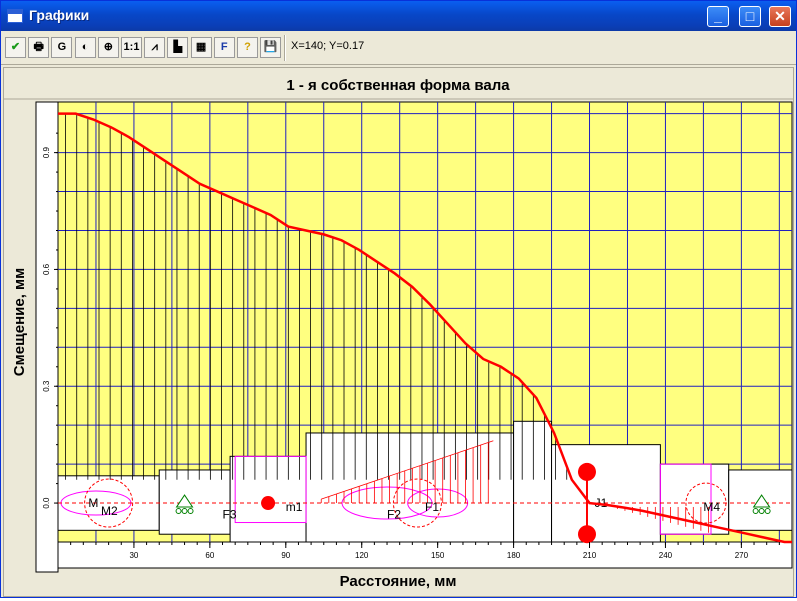 This screenshot has width=797, height=601. Describe the element at coordinates (46, 386) in the screenshot. I see `y-tick-label: 0.3` at that location.